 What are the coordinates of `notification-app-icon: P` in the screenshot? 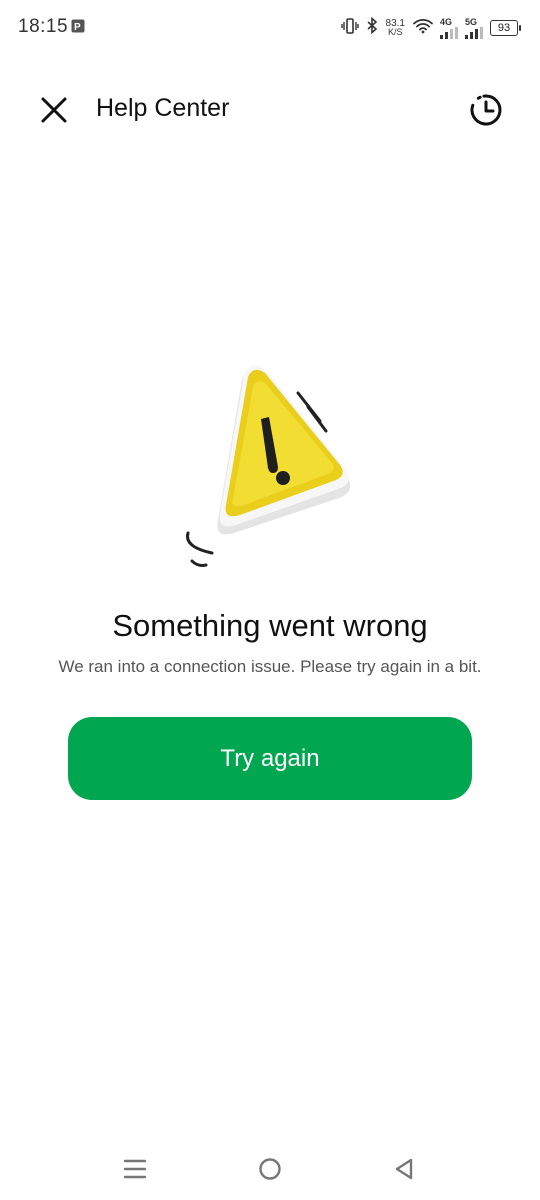 It's located at (78, 28).